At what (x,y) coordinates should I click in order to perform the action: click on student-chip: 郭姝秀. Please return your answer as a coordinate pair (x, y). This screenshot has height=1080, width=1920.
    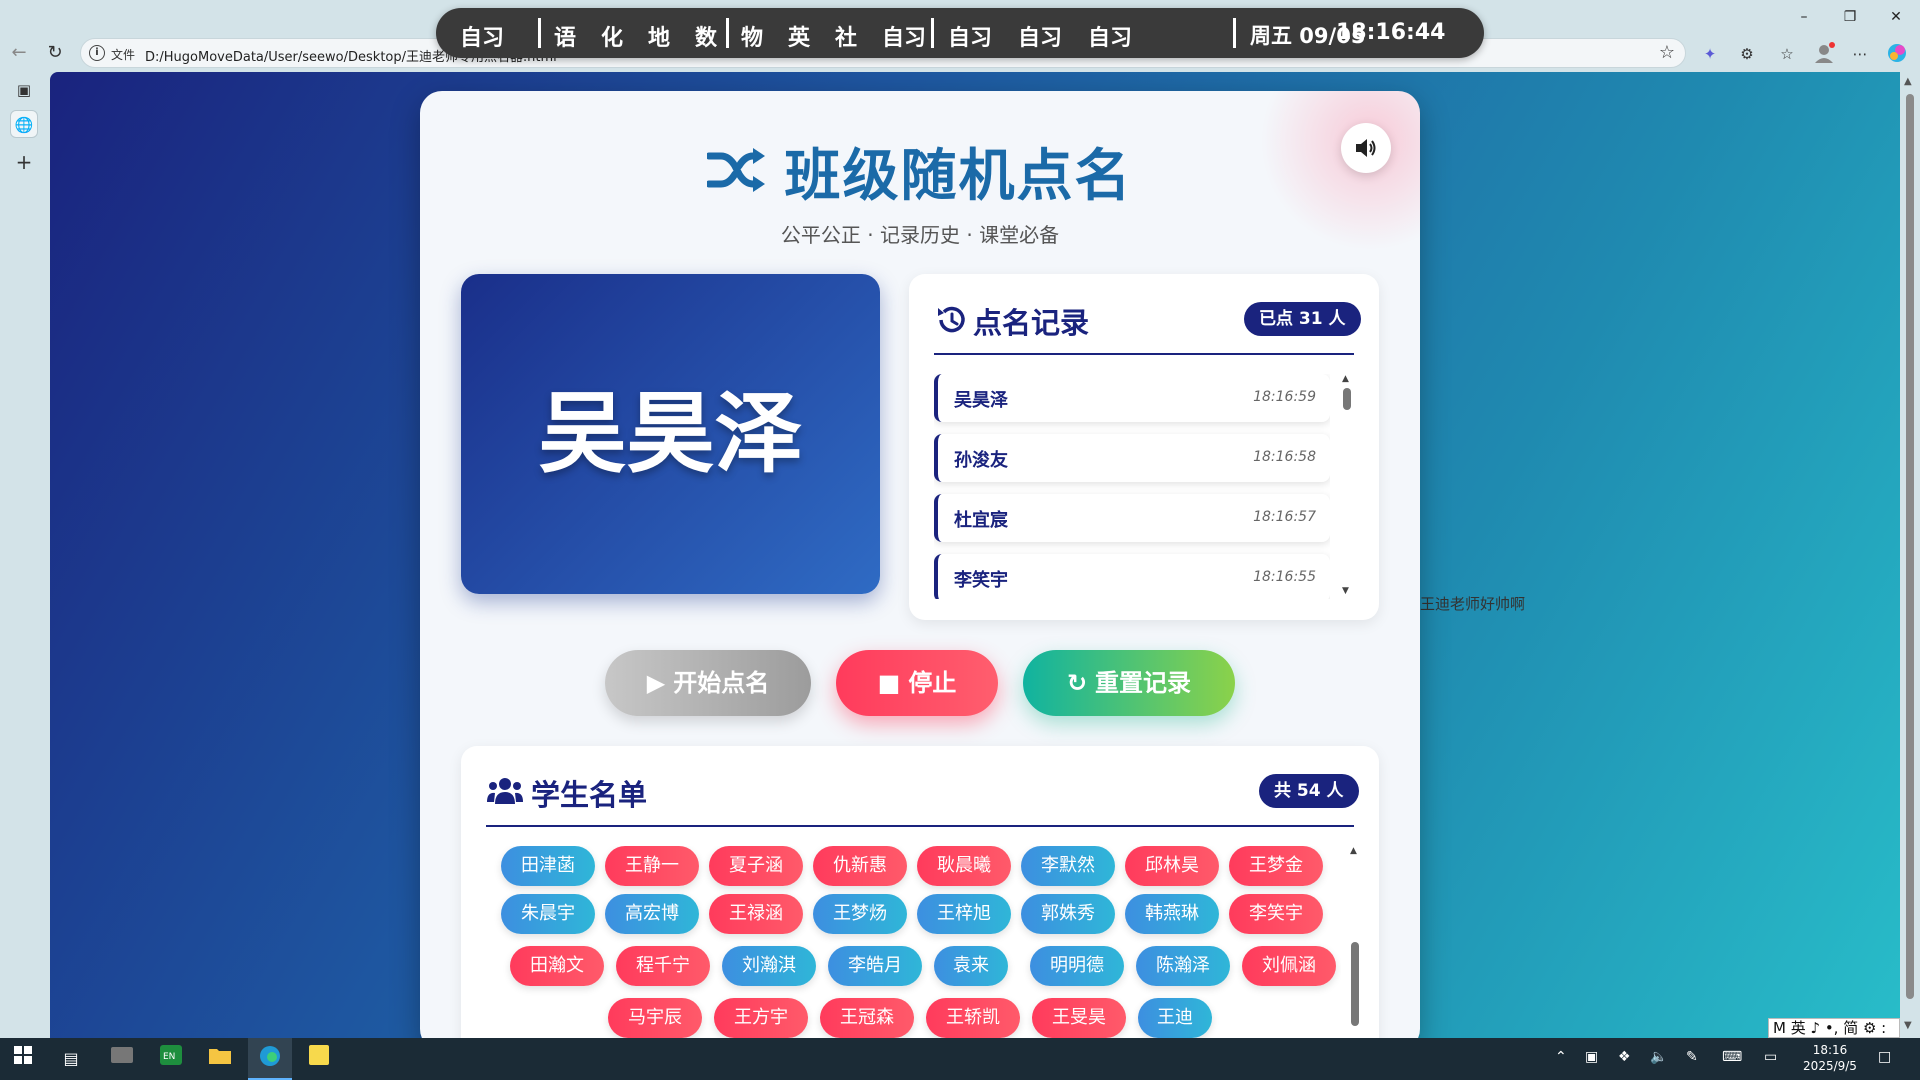
    Looking at the image, I should click on (1068, 914).